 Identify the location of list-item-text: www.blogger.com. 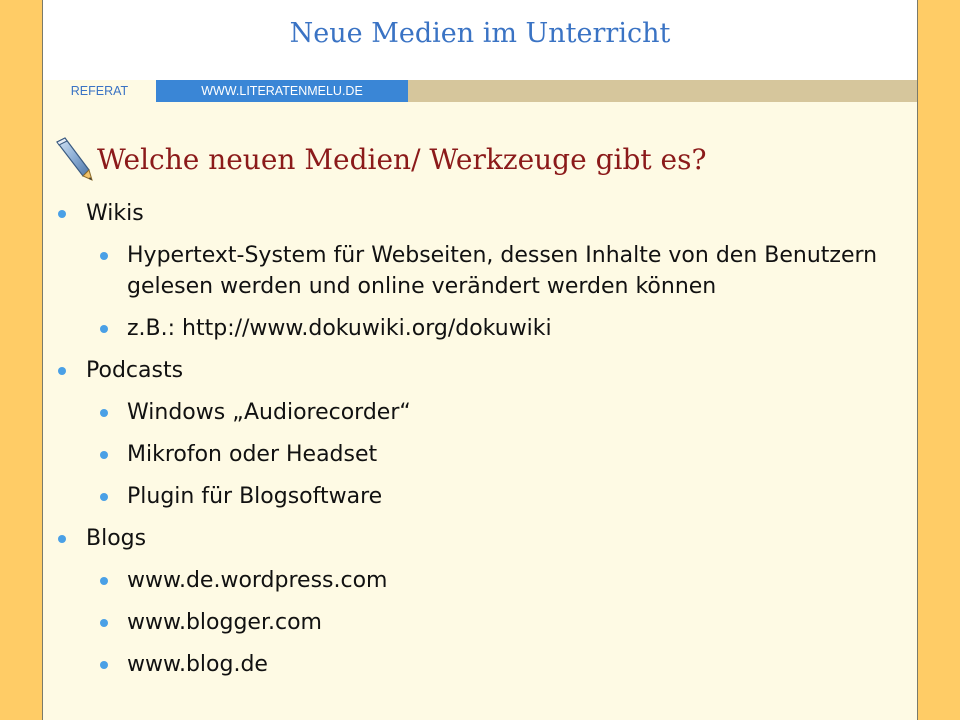
(224, 622).